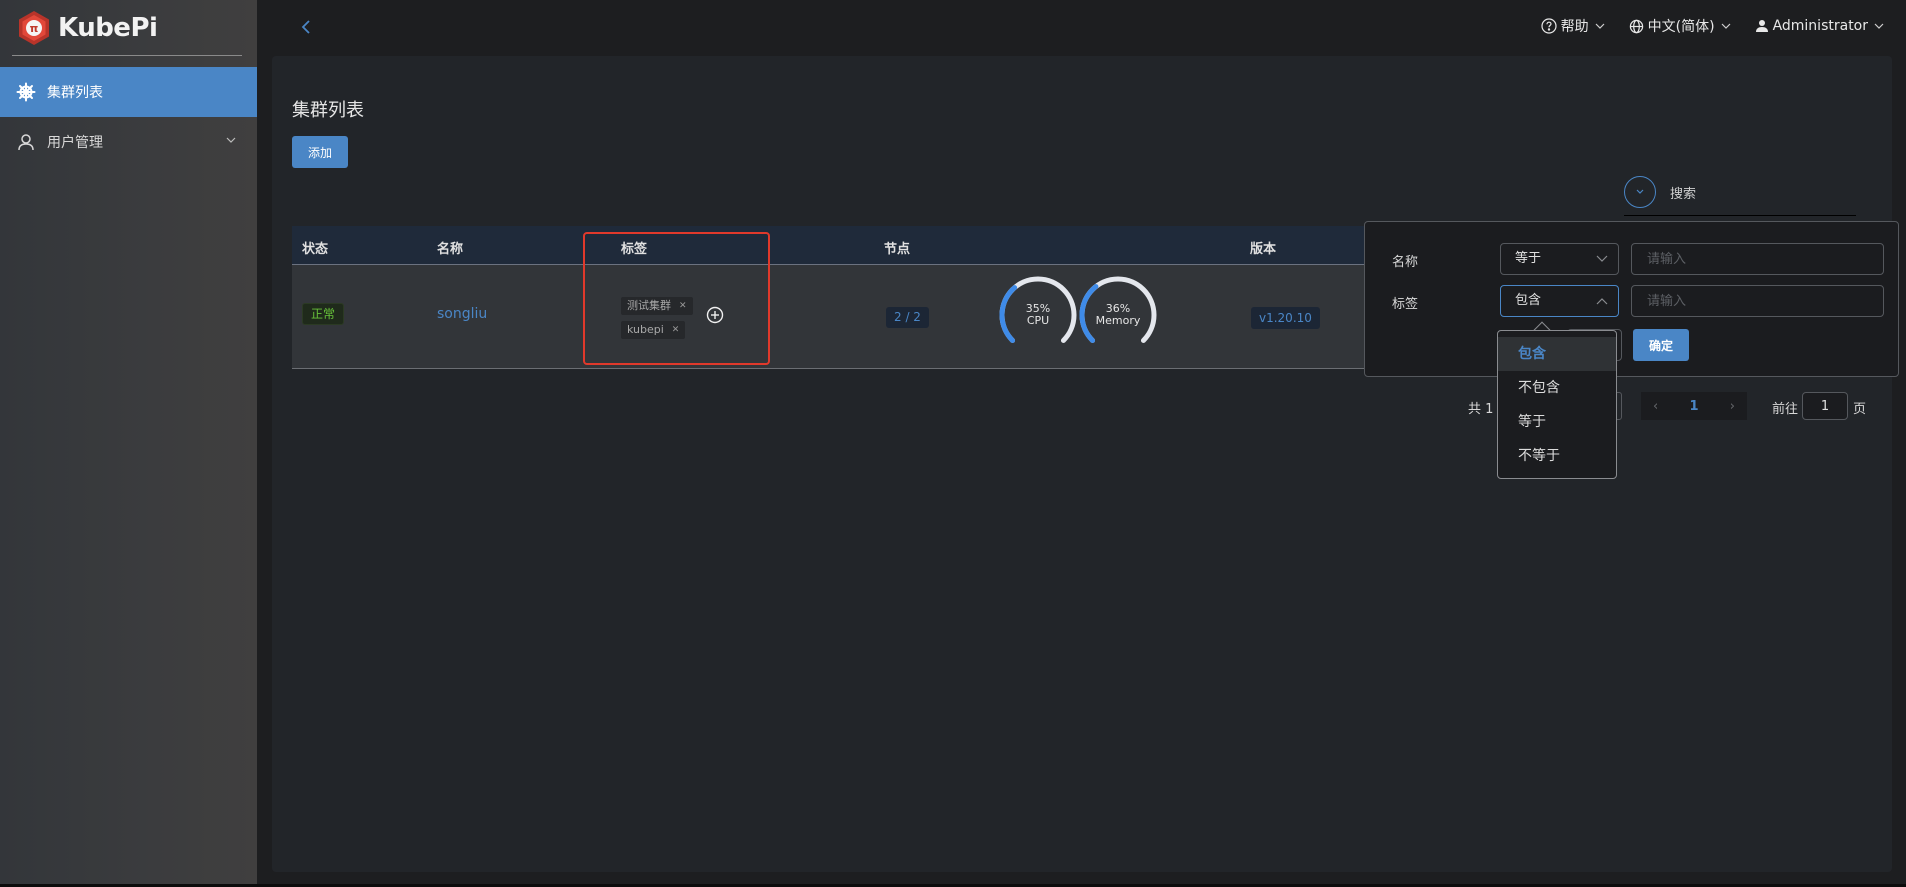 This screenshot has height=887, width=1906. I want to click on filter-label-label: 标签, so click(1405, 304).